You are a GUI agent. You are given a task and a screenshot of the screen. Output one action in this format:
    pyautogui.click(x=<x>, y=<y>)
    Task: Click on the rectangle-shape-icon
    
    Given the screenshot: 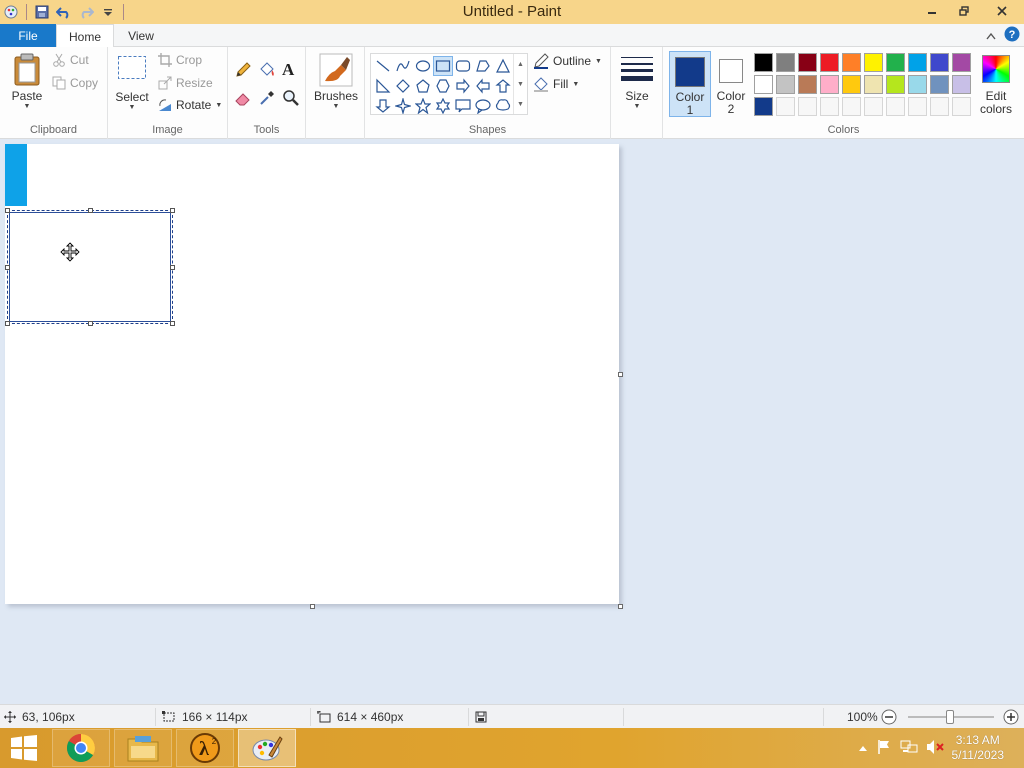 What is the action you would take?
    pyautogui.click(x=443, y=66)
    